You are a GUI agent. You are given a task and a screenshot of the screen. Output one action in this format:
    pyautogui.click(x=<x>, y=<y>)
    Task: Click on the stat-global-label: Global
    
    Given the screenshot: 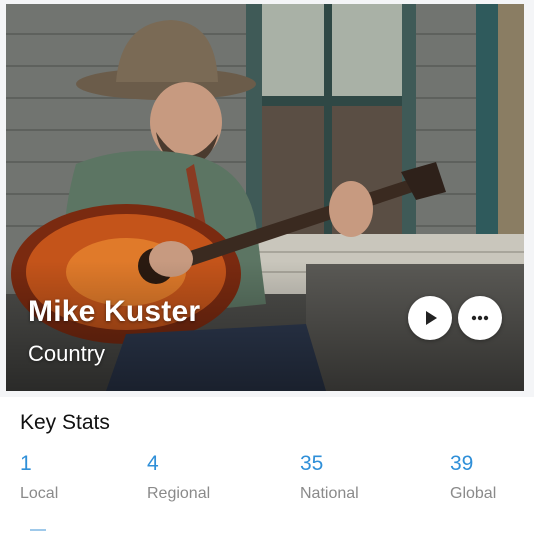 What is the action you would take?
    pyautogui.click(x=473, y=493)
    